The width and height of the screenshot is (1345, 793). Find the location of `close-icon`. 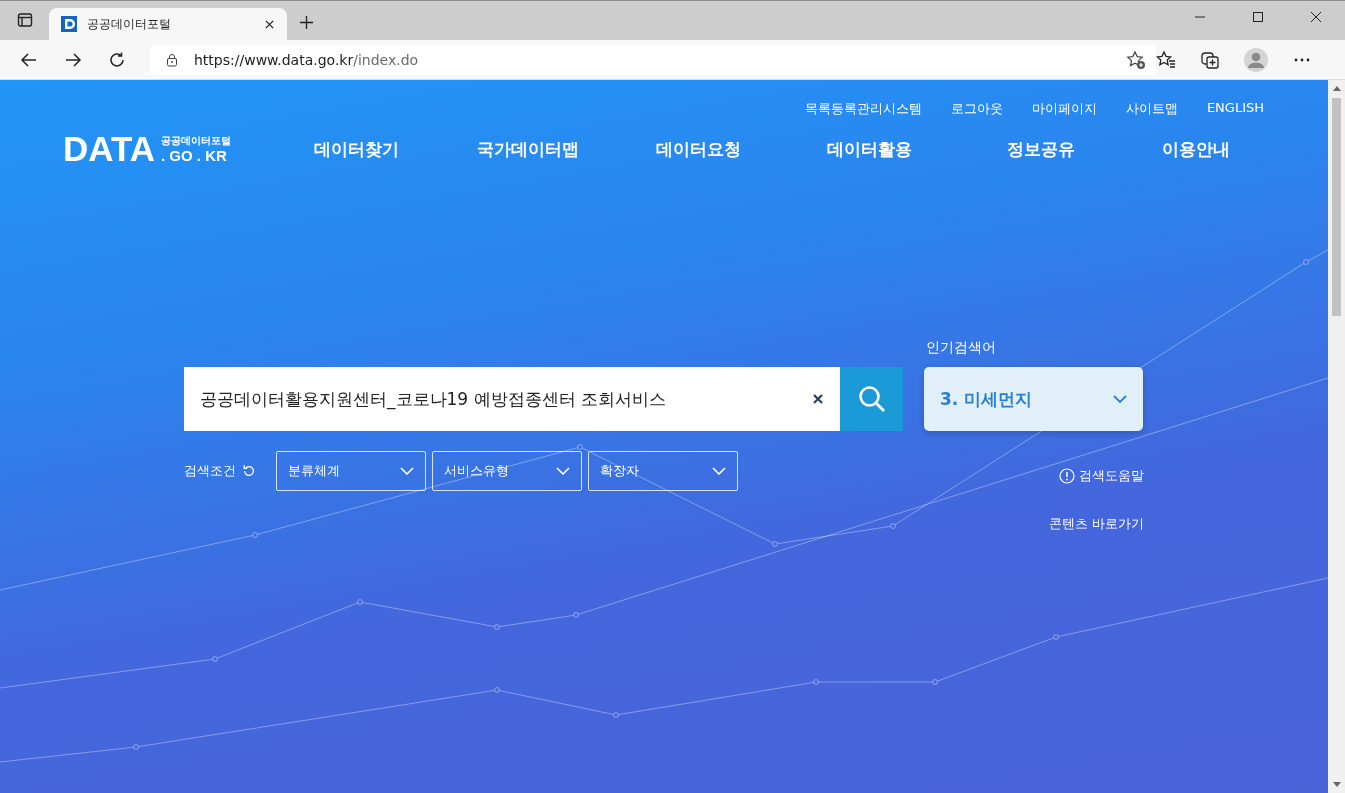

close-icon is located at coordinates (269, 24).